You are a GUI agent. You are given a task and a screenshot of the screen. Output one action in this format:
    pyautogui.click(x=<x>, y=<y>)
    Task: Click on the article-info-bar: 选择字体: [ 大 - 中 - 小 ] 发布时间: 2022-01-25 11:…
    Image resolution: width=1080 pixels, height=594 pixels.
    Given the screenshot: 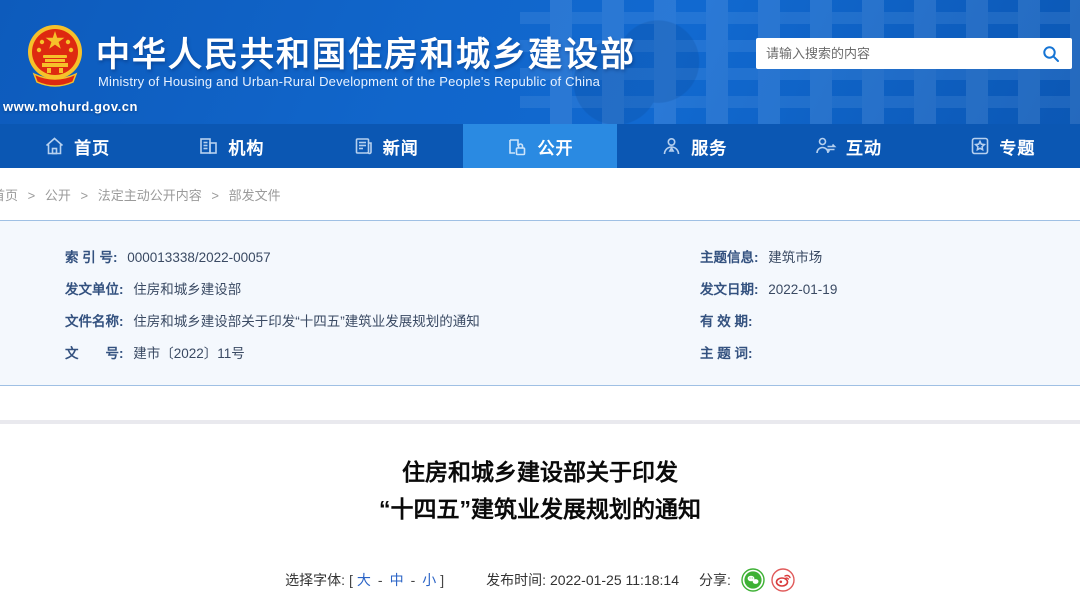 What is the action you would take?
    pyautogui.click(x=540, y=580)
    